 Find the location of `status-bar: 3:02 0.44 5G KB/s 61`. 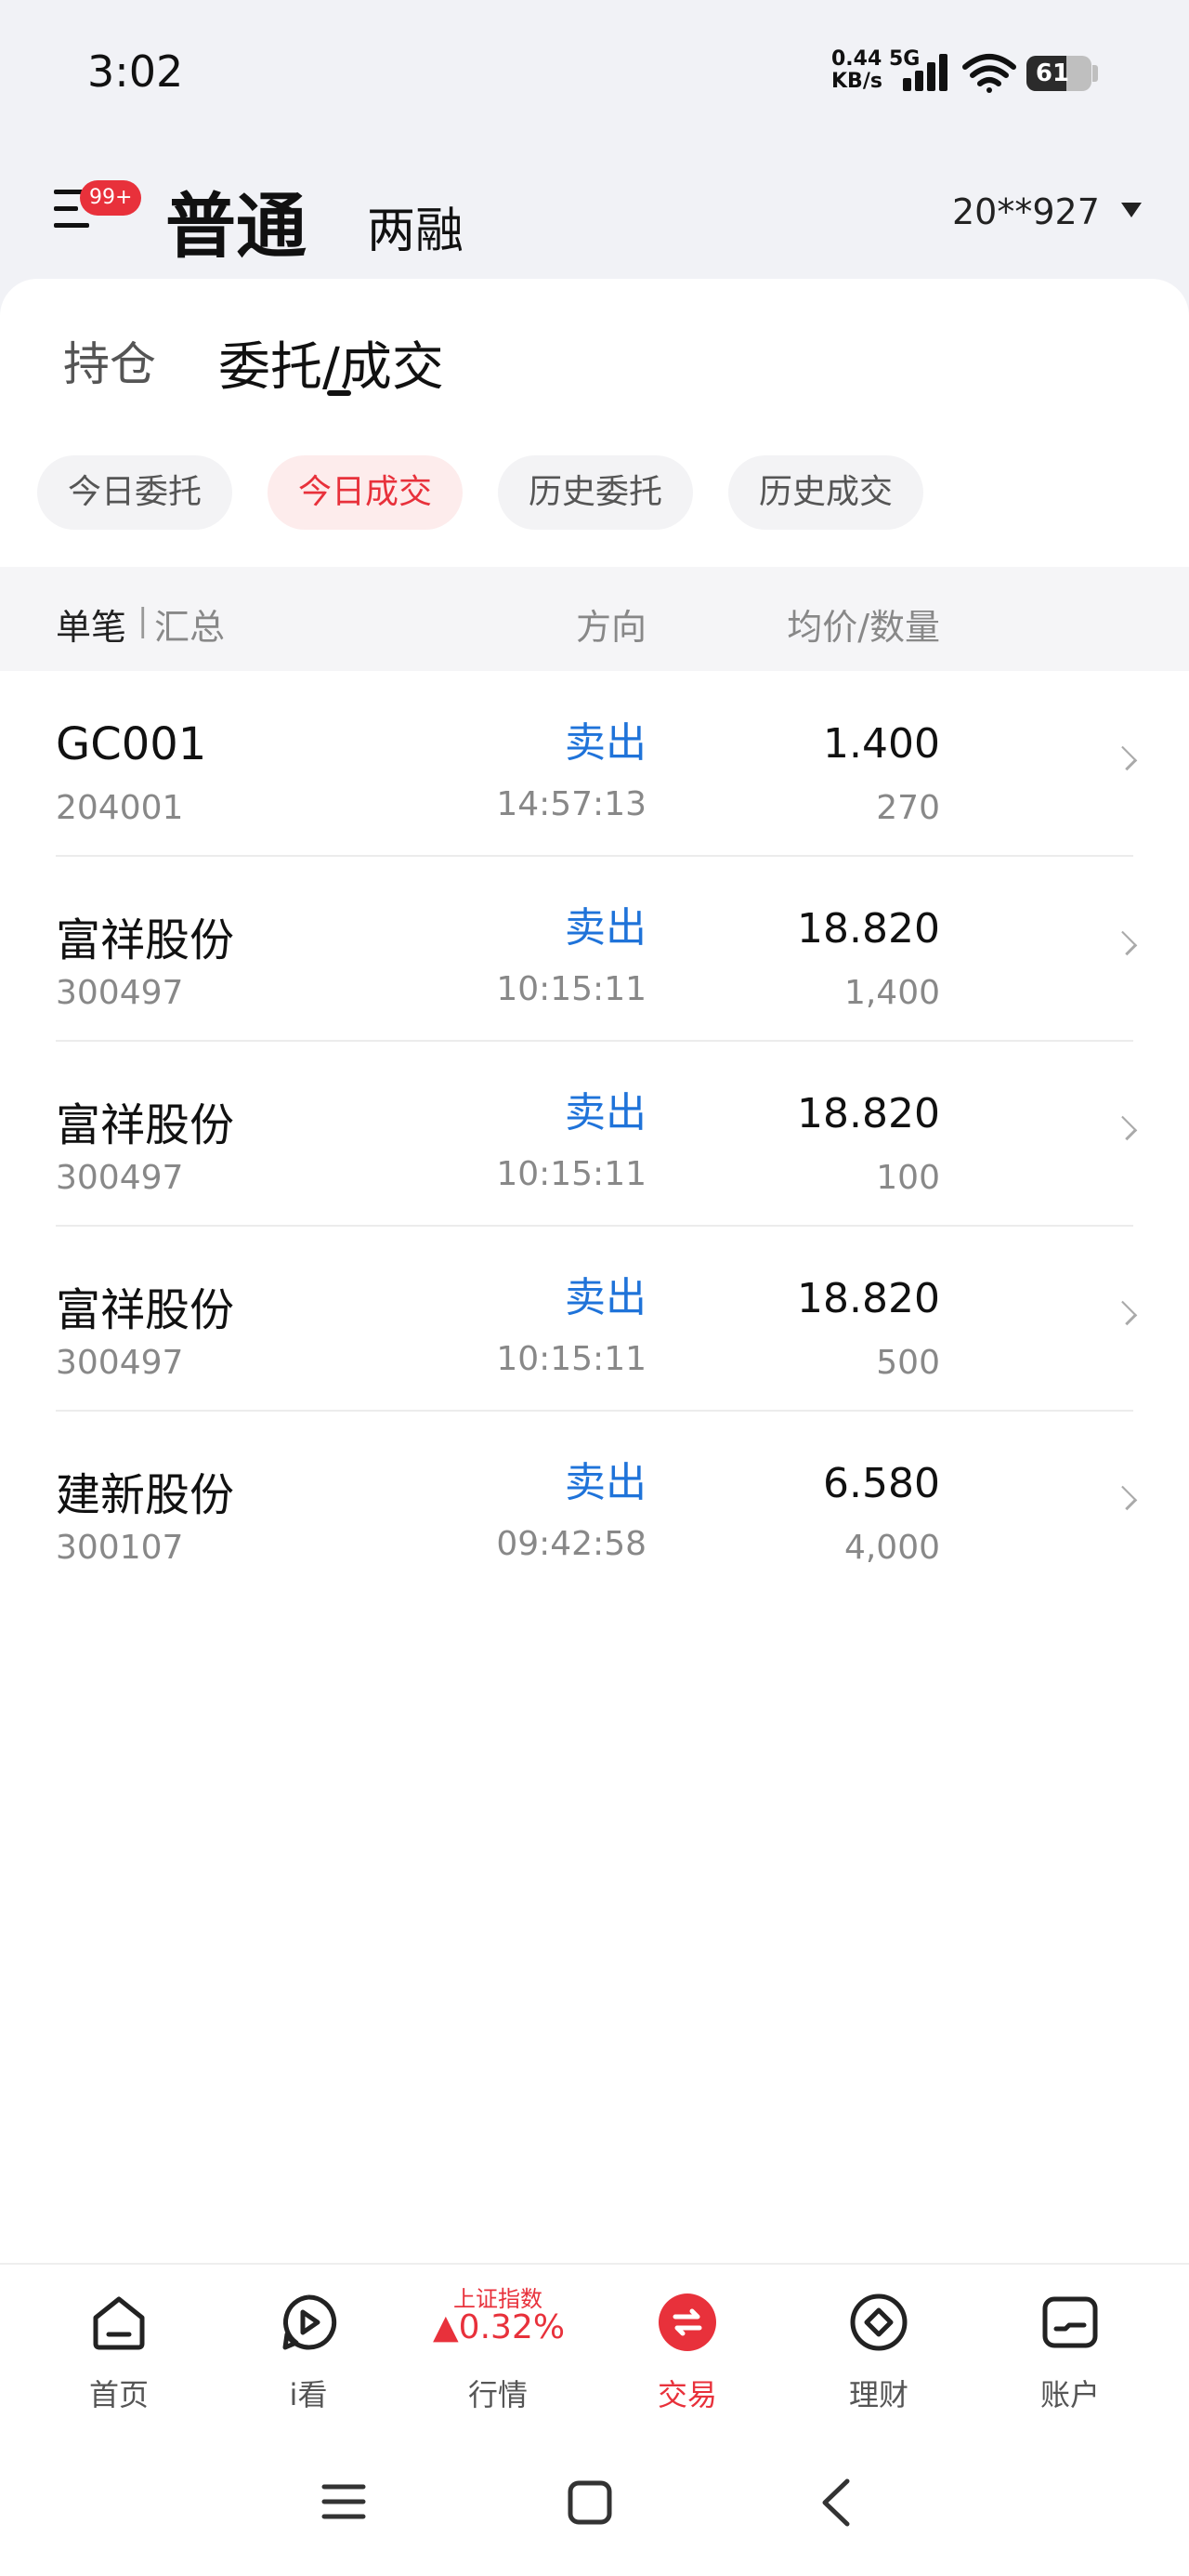

status-bar: 3:02 0.44 5G KB/s 61 is located at coordinates (594, 74).